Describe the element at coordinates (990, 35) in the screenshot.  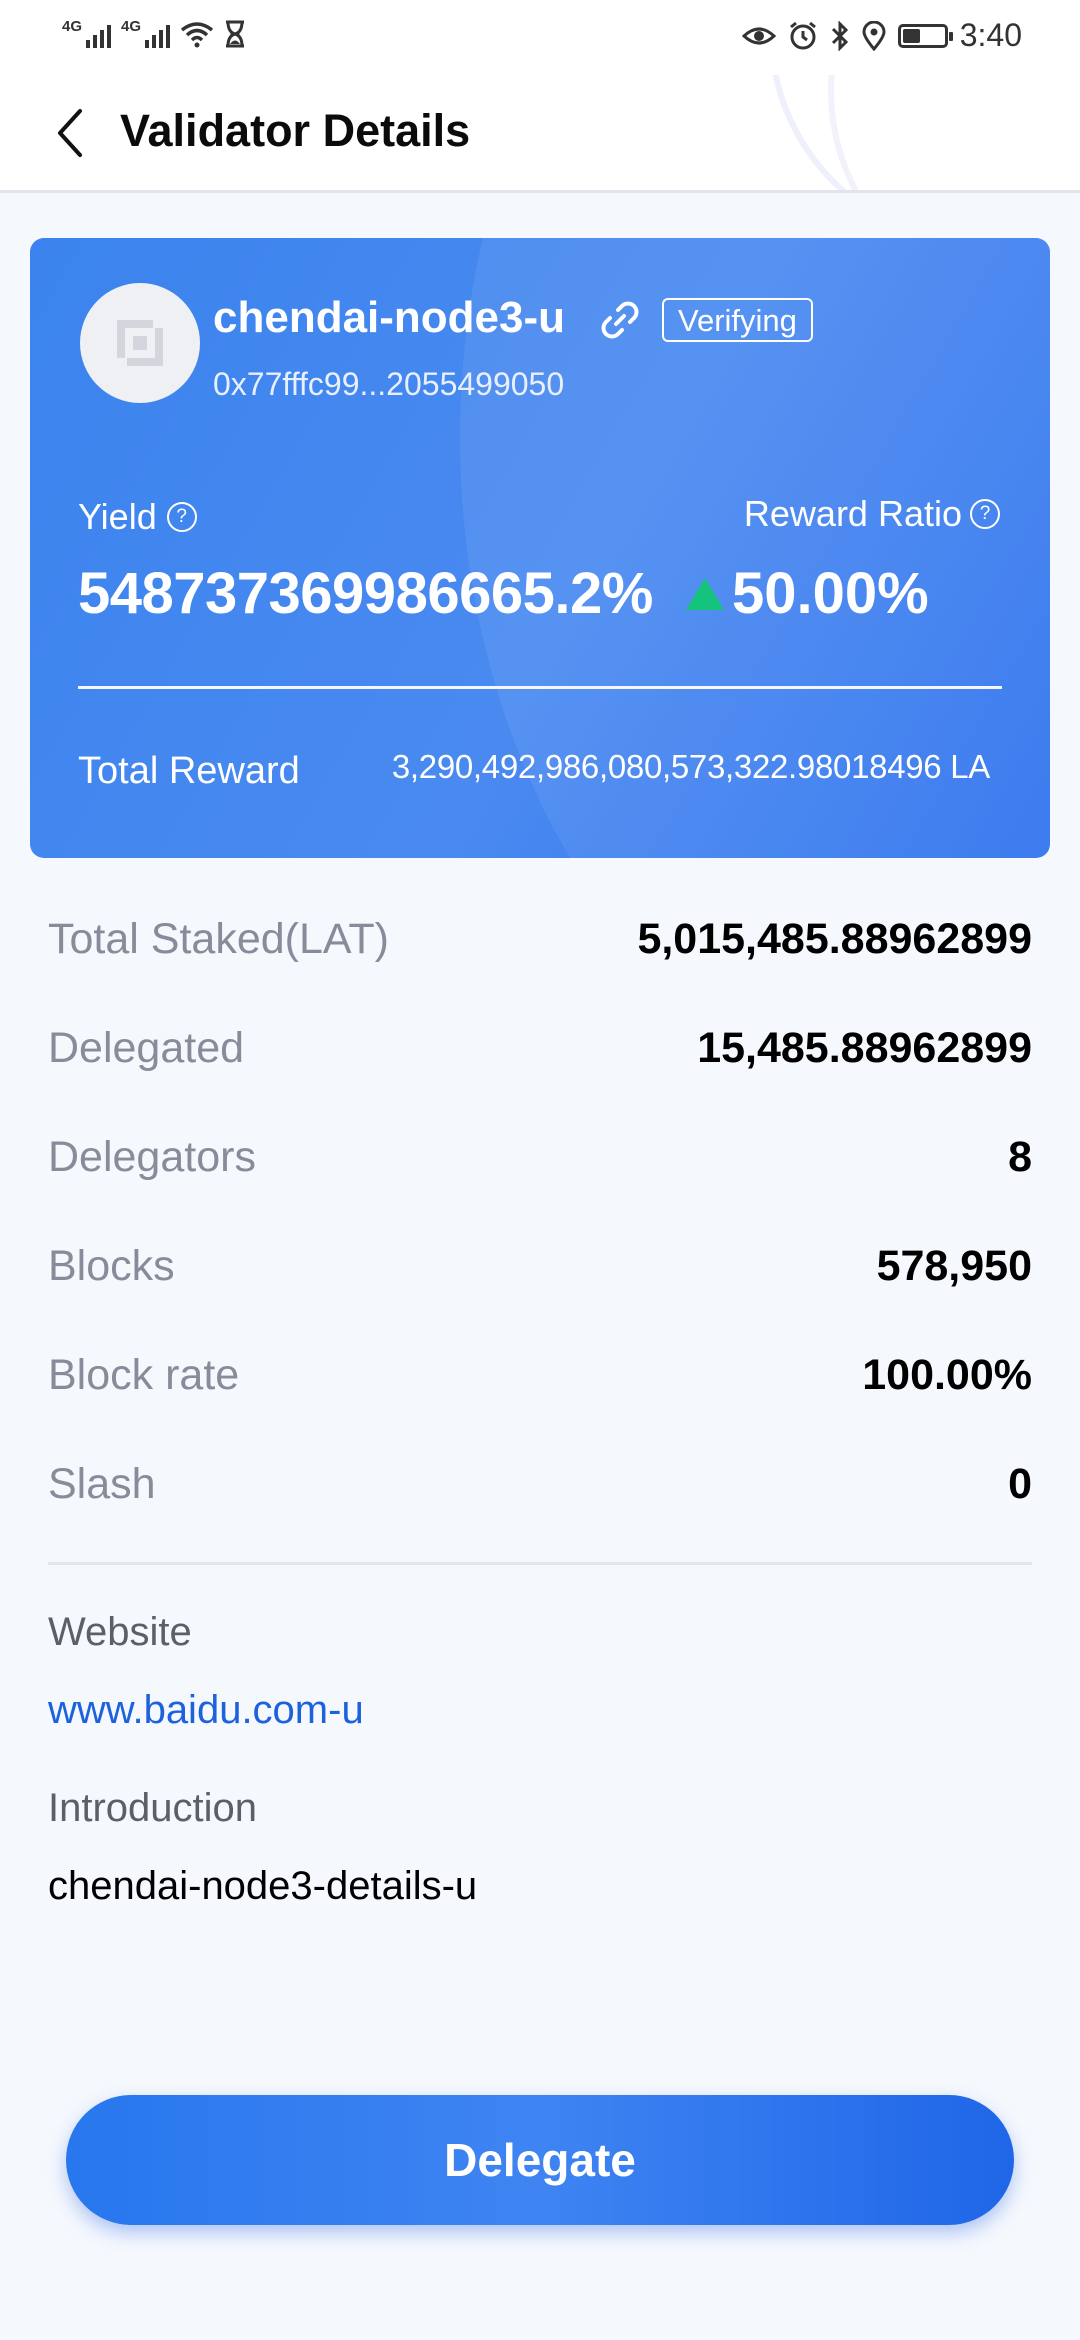
I see `status-time: 3:40` at that location.